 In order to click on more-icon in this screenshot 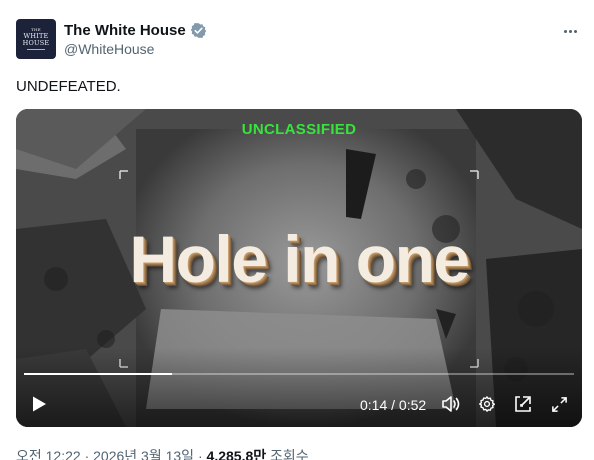, I will do `click(570, 31)`.